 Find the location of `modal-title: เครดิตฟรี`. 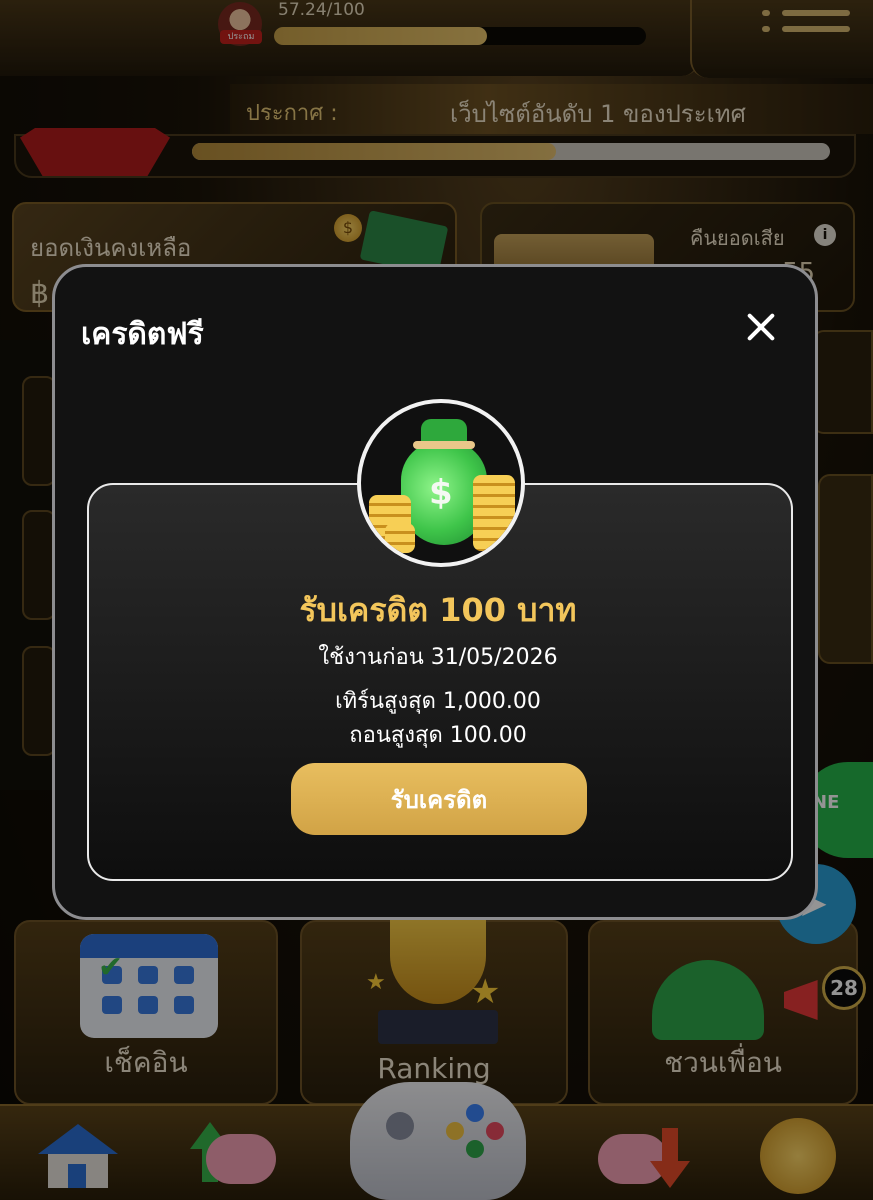

modal-title: เครดิตฟรี is located at coordinates (142, 334).